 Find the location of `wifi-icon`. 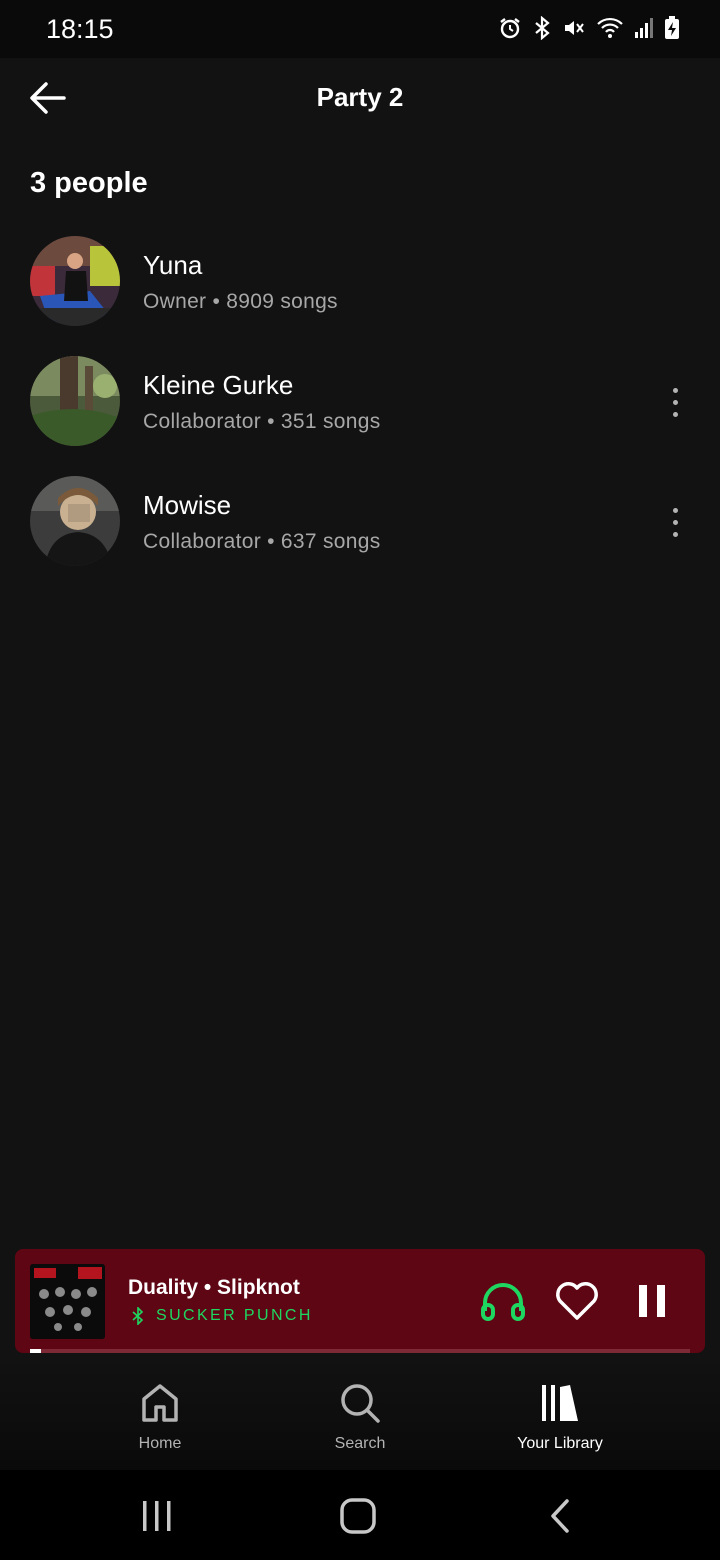

wifi-icon is located at coordinates (610, 30).